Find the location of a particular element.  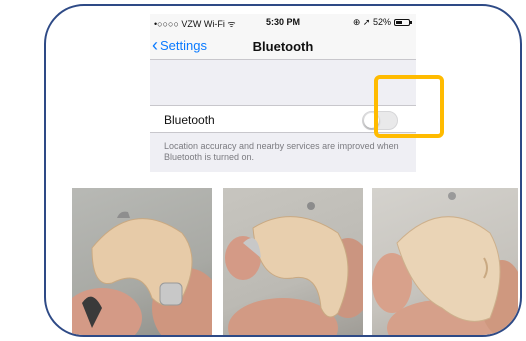

page-title: Bluetooth is located at coordinates (283, 46).